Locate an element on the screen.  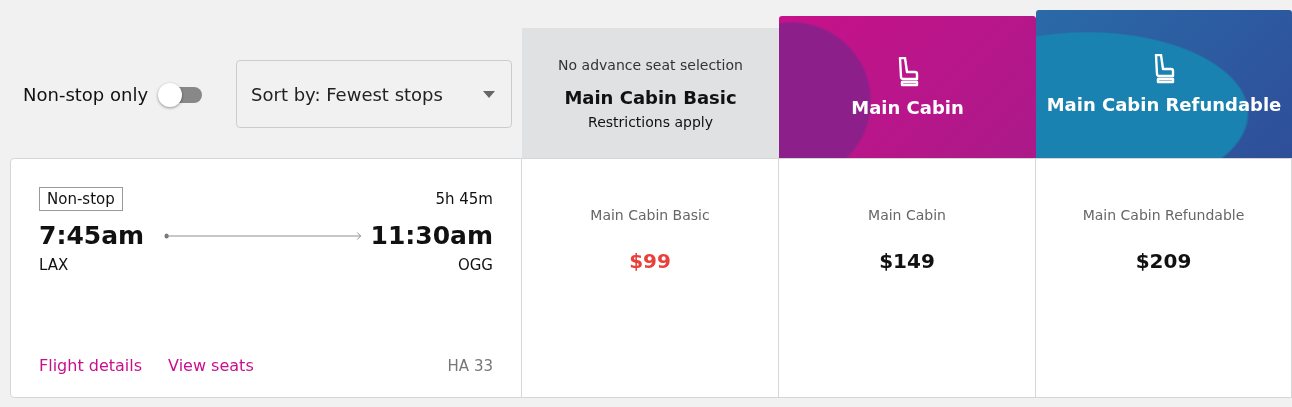
departure-time: 7:45am is located at coordinates (92, 235).